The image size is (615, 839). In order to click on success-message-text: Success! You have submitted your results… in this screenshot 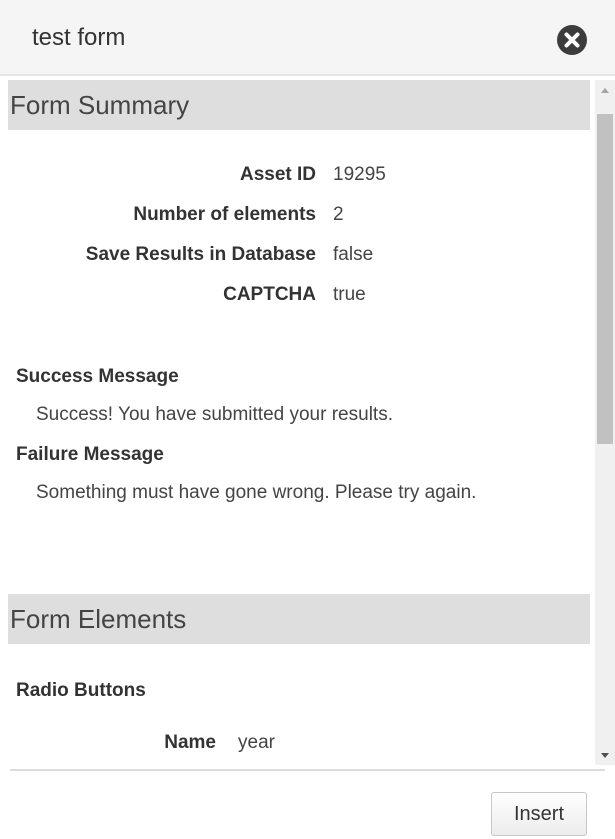, I will do `click(214, 414)`.